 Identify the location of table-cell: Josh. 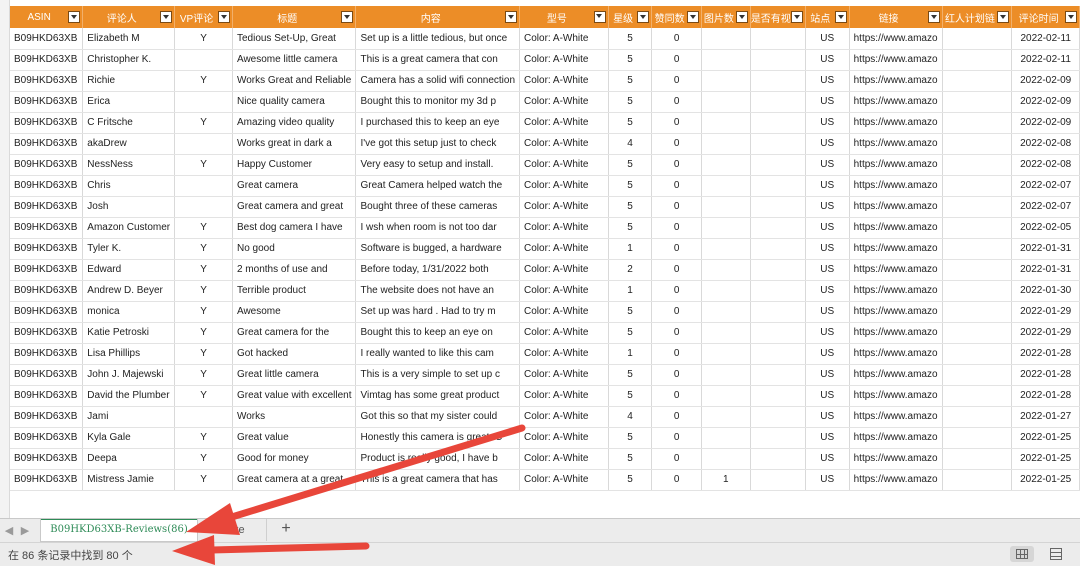
(129, 207).